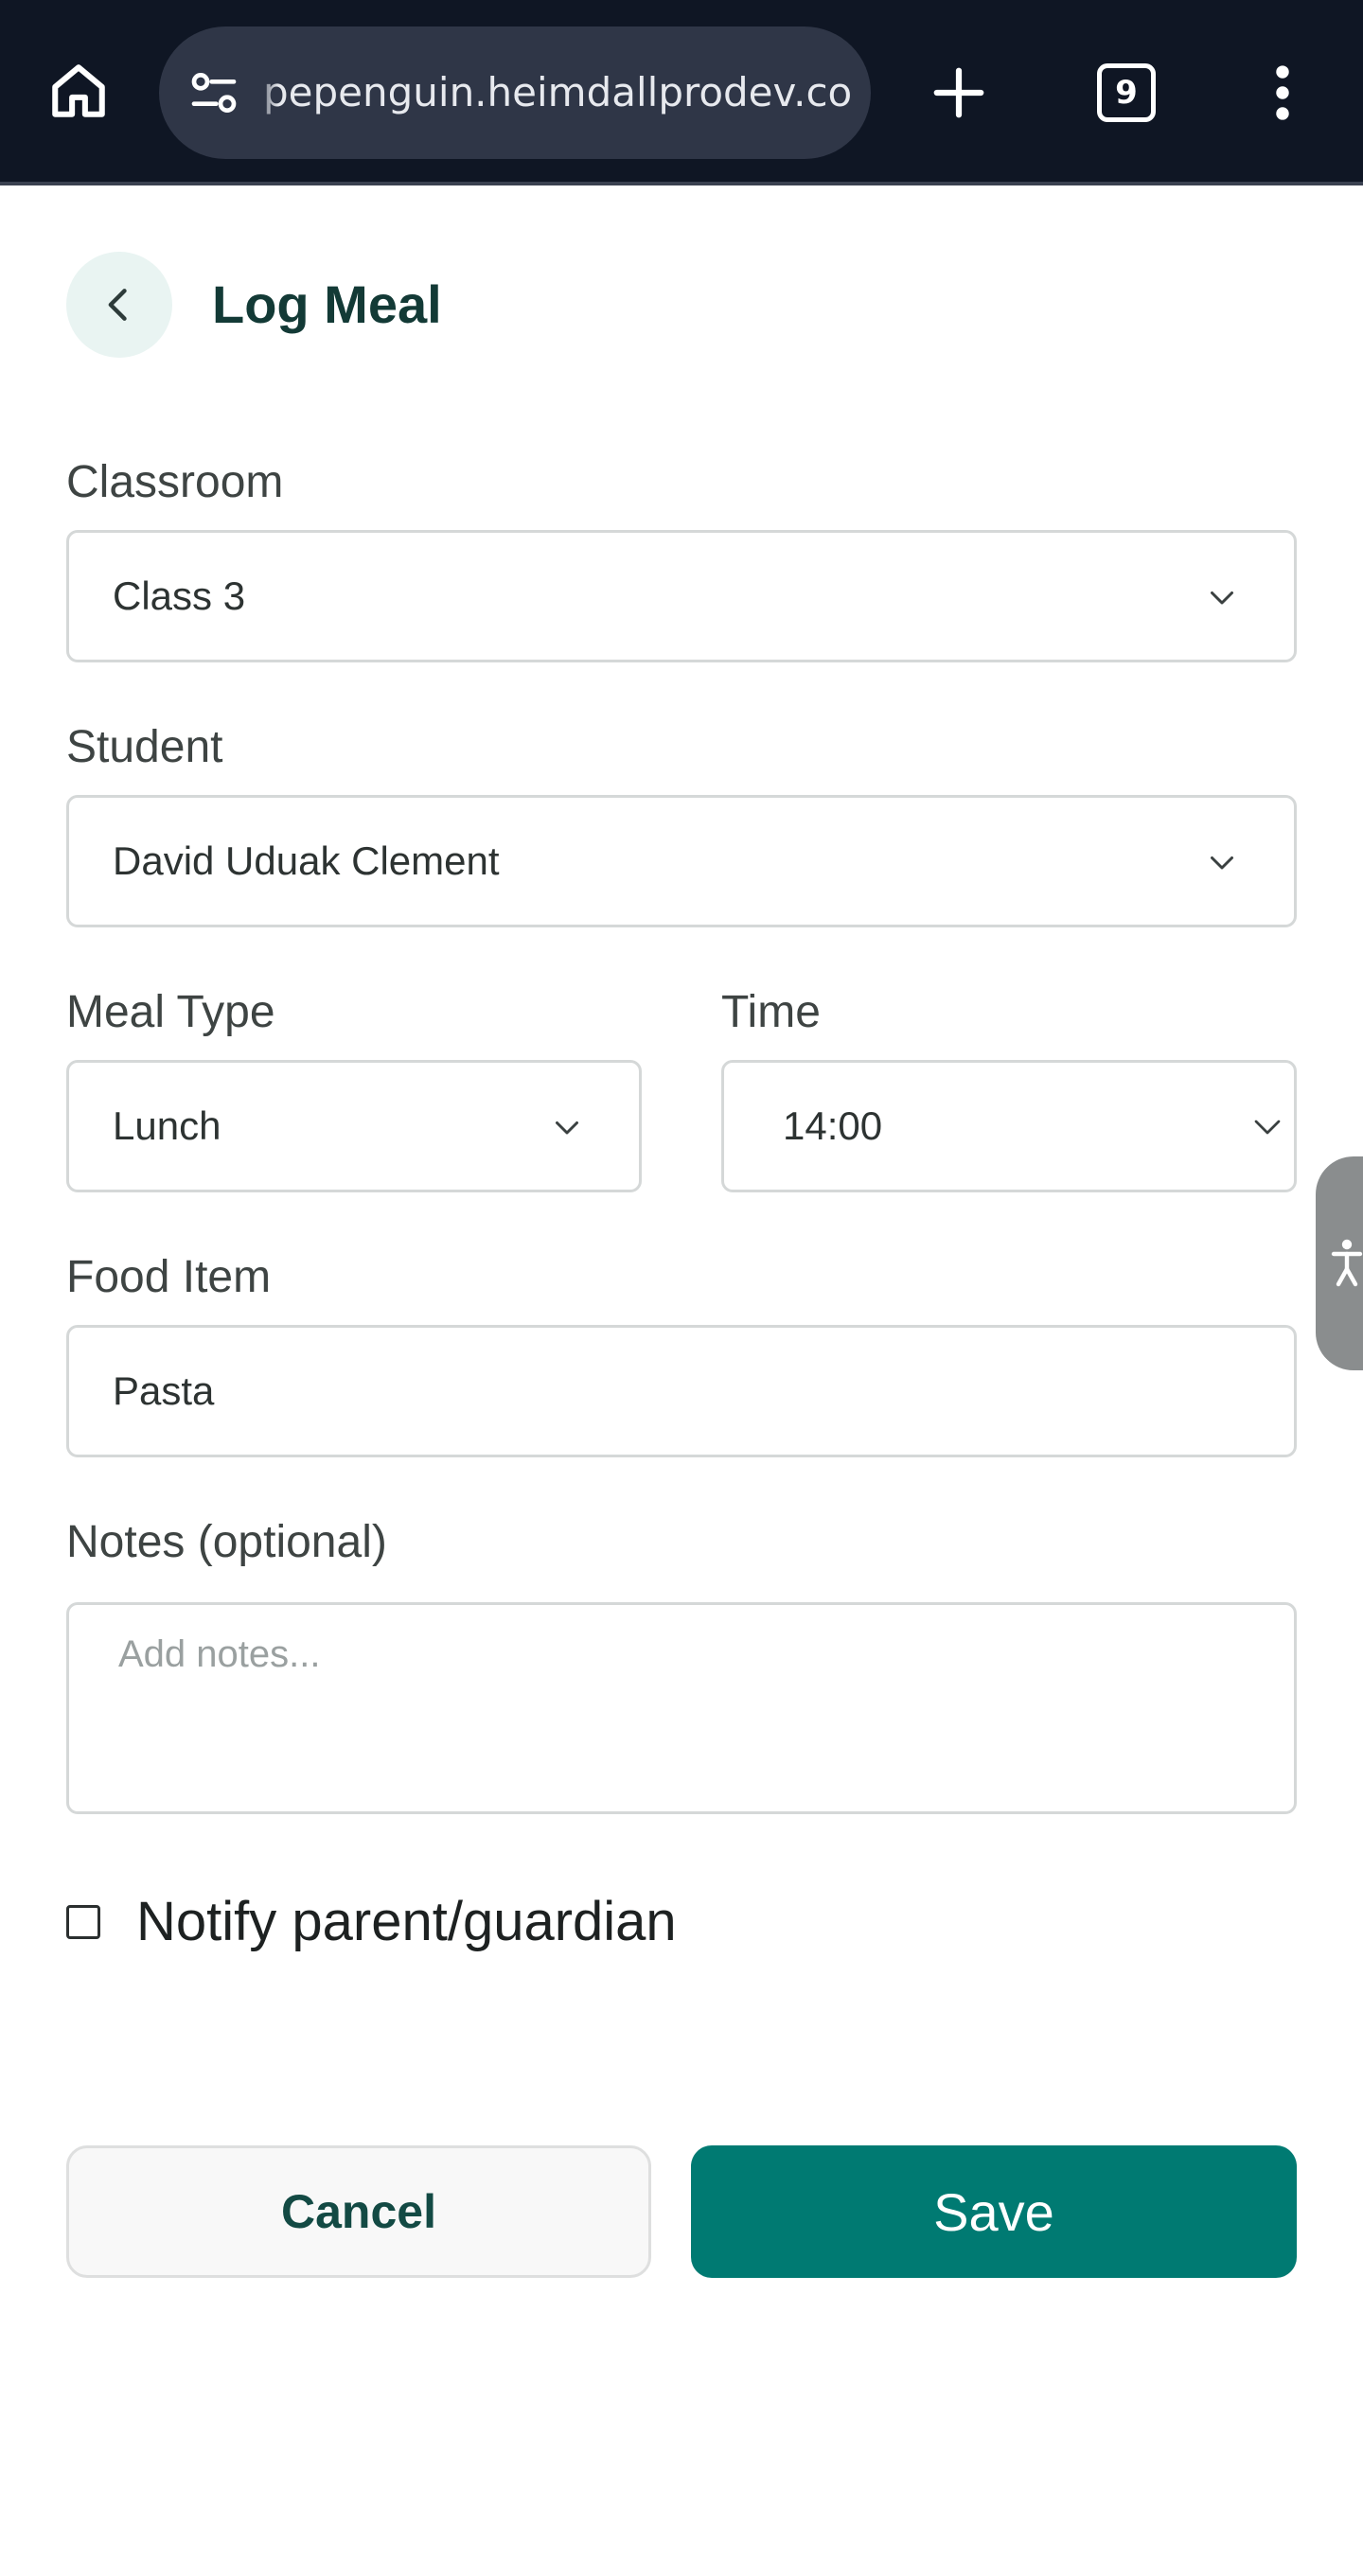 The image size is (1363, 2576). I want to click on chevron-left-icon, so click(117, 305).